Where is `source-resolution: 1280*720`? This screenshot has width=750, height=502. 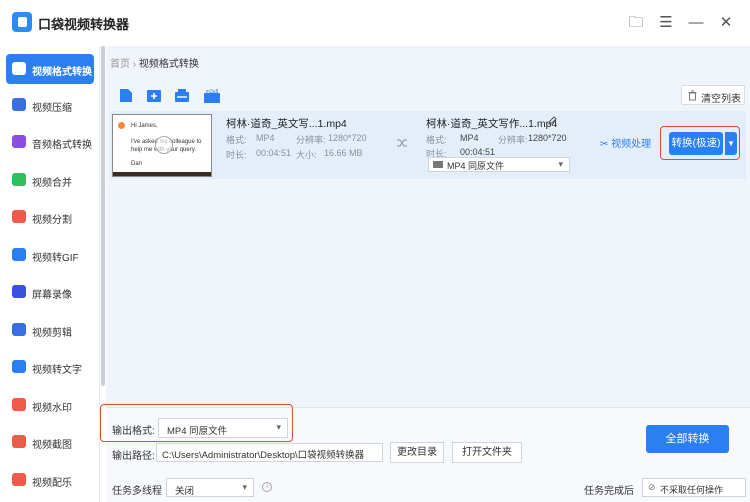
source-resolution: 1280*720 is located at coordinates (347, 138).